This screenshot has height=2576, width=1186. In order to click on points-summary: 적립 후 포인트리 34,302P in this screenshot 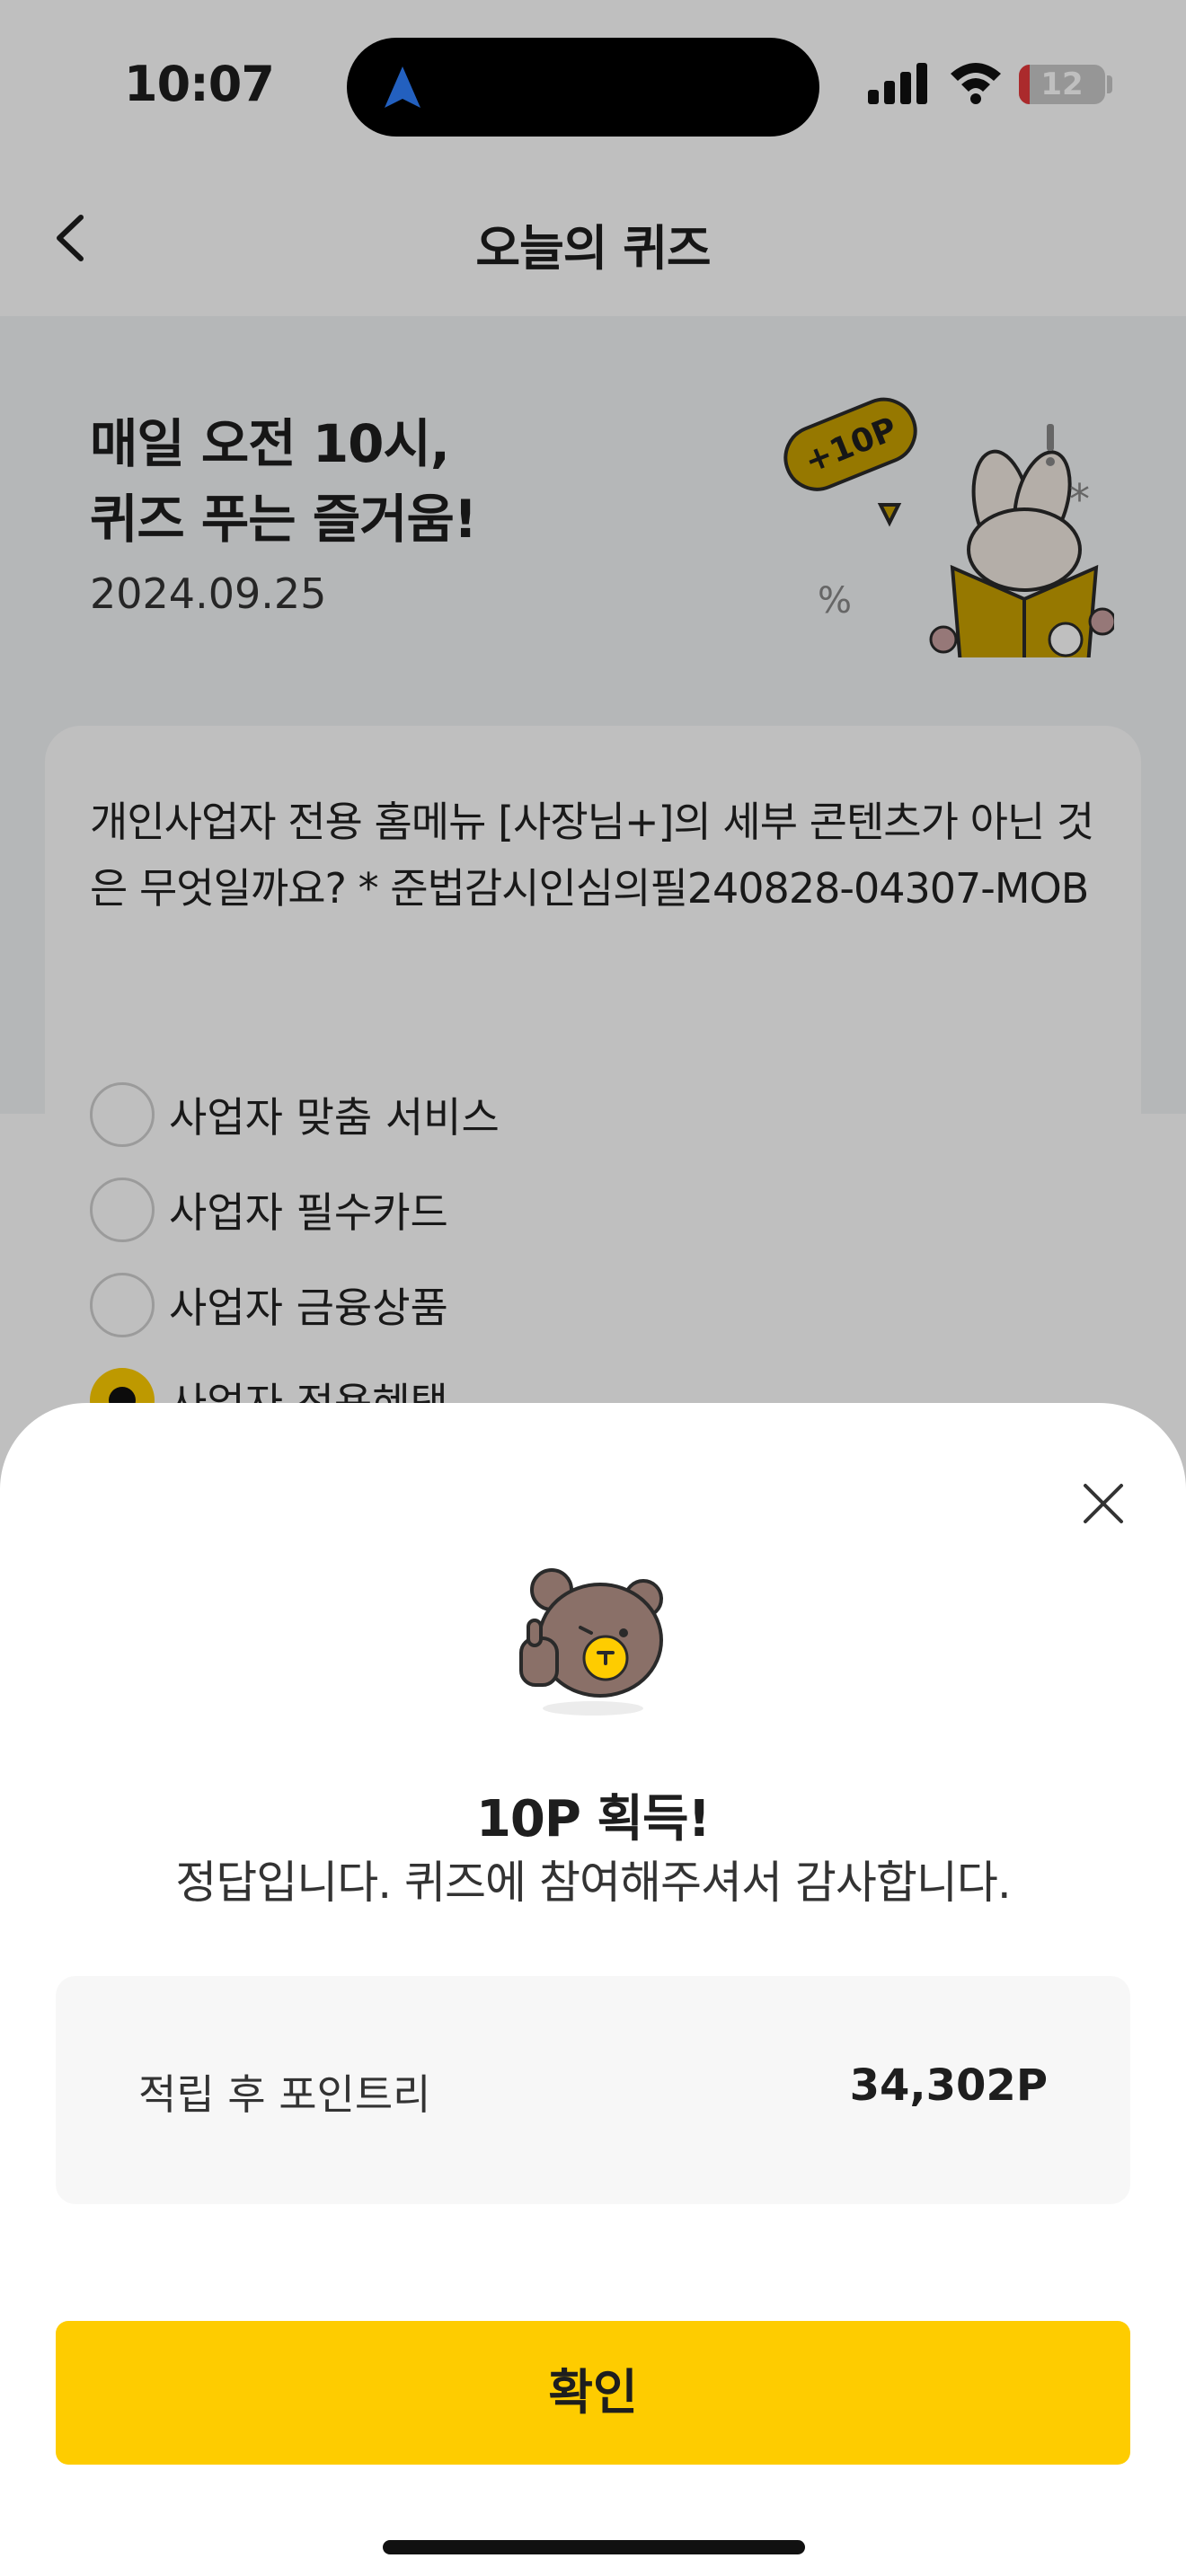, I will do `click(593, 2090)`.